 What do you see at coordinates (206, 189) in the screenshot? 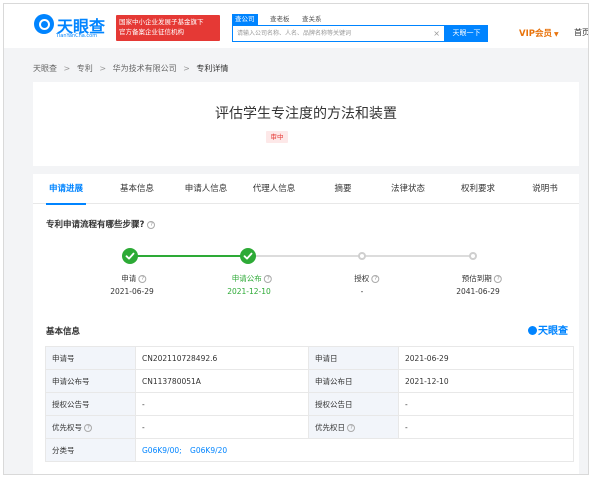
I see `tab-applicant-info: 申请人信息` at bounding box center [206, 189].